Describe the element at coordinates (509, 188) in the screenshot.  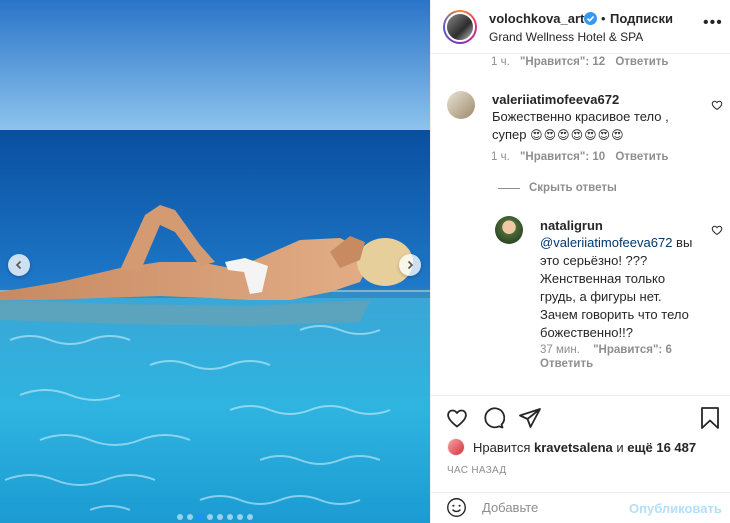
I see `divider-line` at that location.